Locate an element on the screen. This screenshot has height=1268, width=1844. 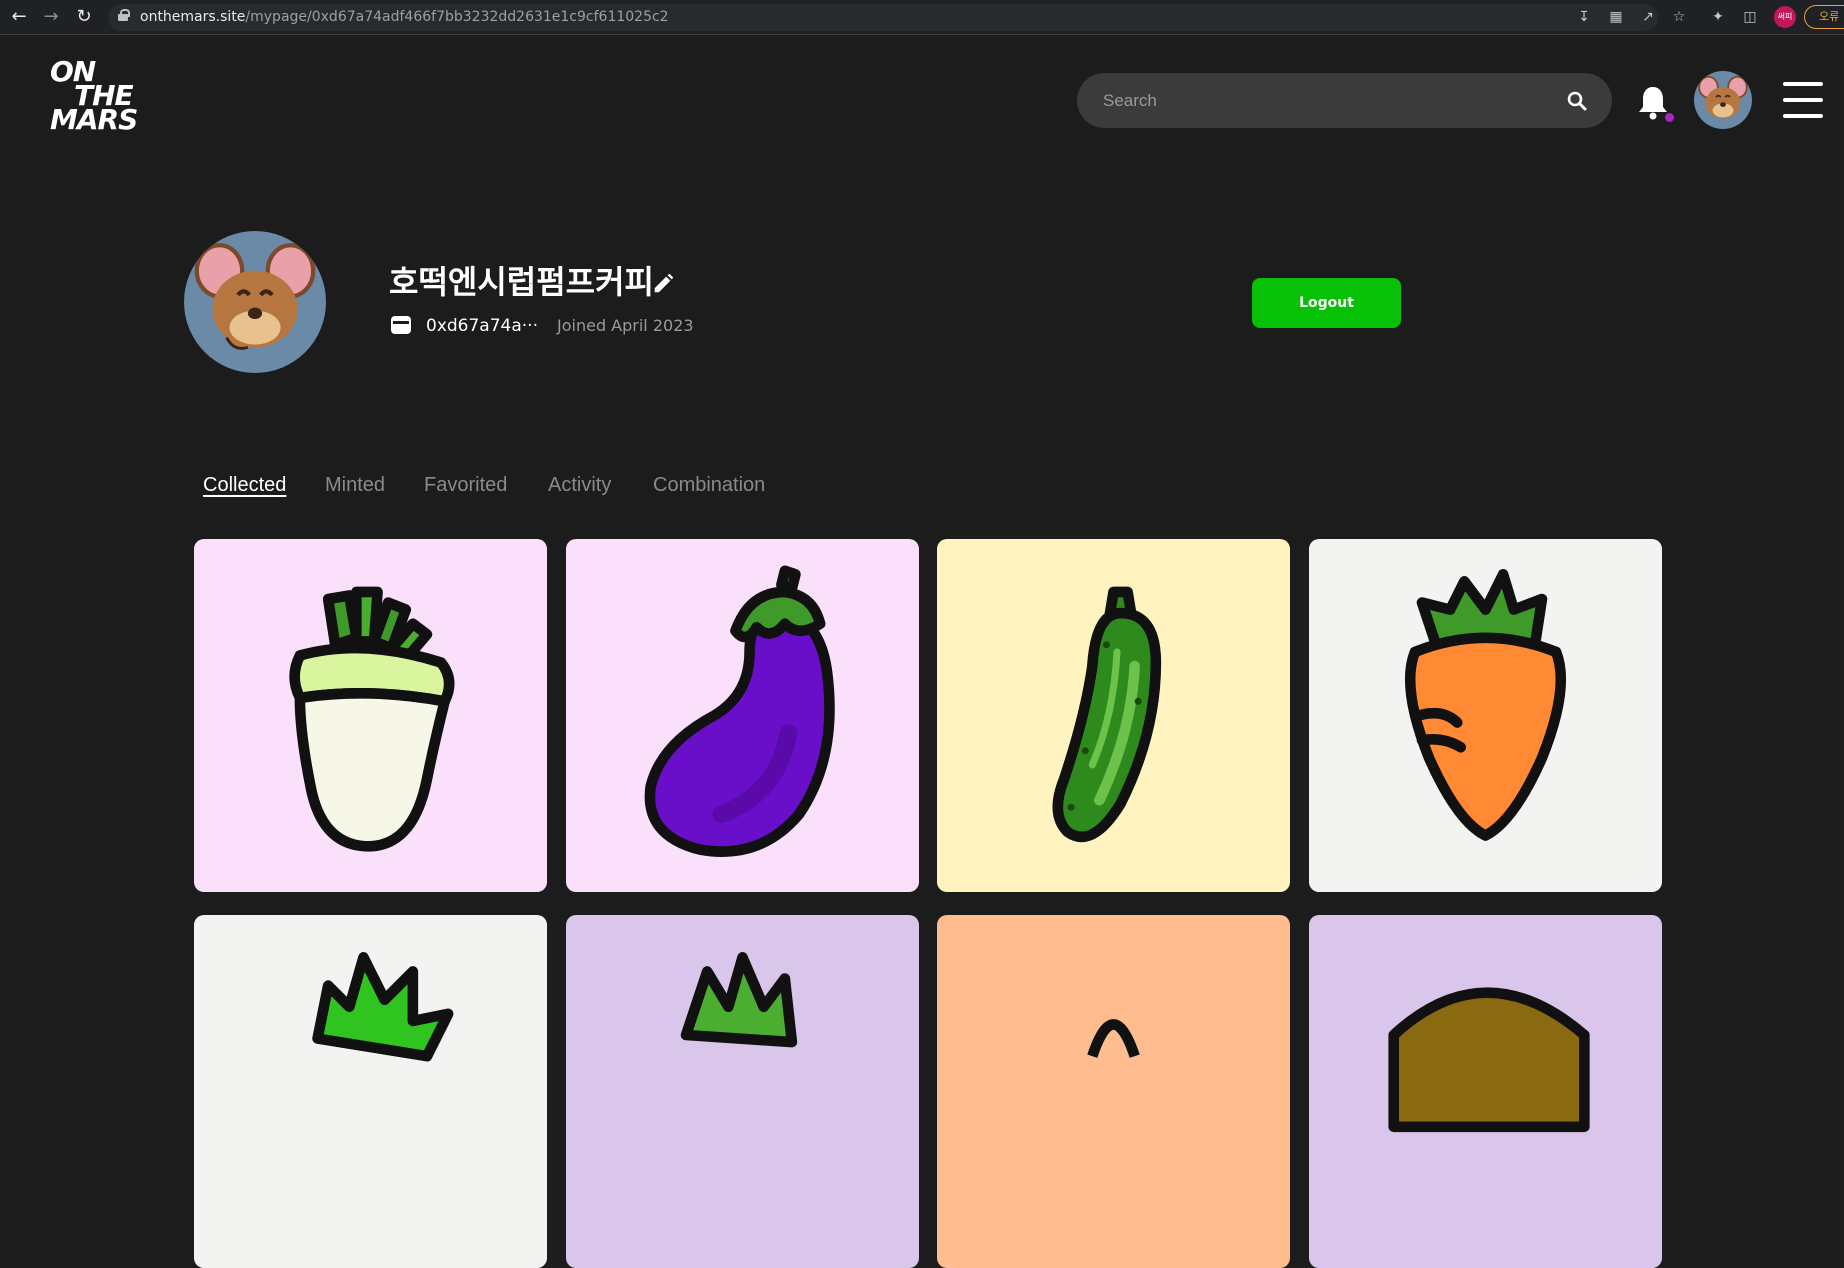
bookmark-star-icon: ☆ is located at coordinates (1679, 17).